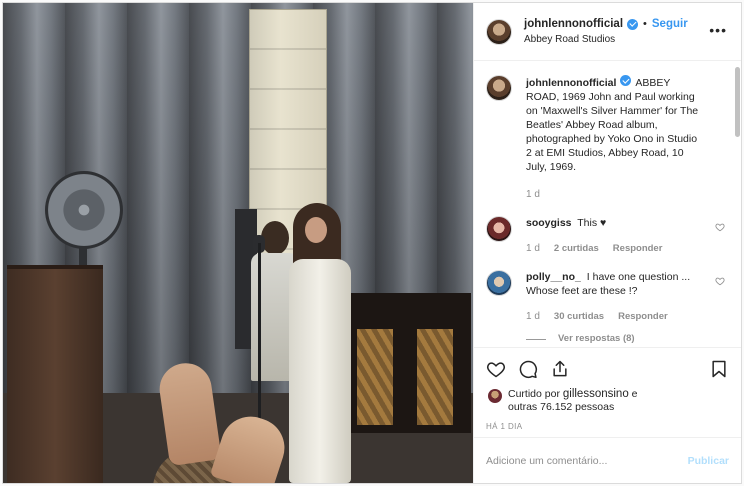  What do you see at coordinates (84, 210) in the screenshot?
I see `photo-fan` at bounding box center [84, 210].